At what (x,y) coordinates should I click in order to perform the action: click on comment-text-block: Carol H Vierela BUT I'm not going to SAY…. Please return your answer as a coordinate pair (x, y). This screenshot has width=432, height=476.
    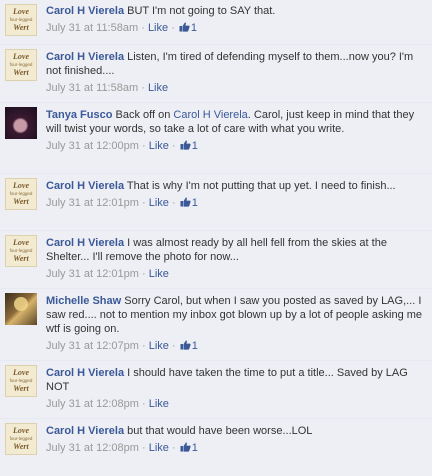
    Looking at the image, I should click on (236, 11).